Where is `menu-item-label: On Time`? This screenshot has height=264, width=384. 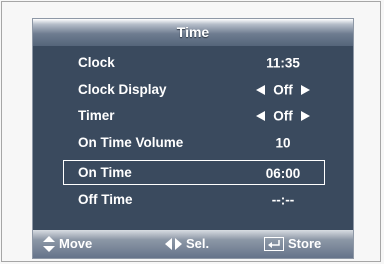 menu-item-label: On Time is located at coordinates (105, 172).